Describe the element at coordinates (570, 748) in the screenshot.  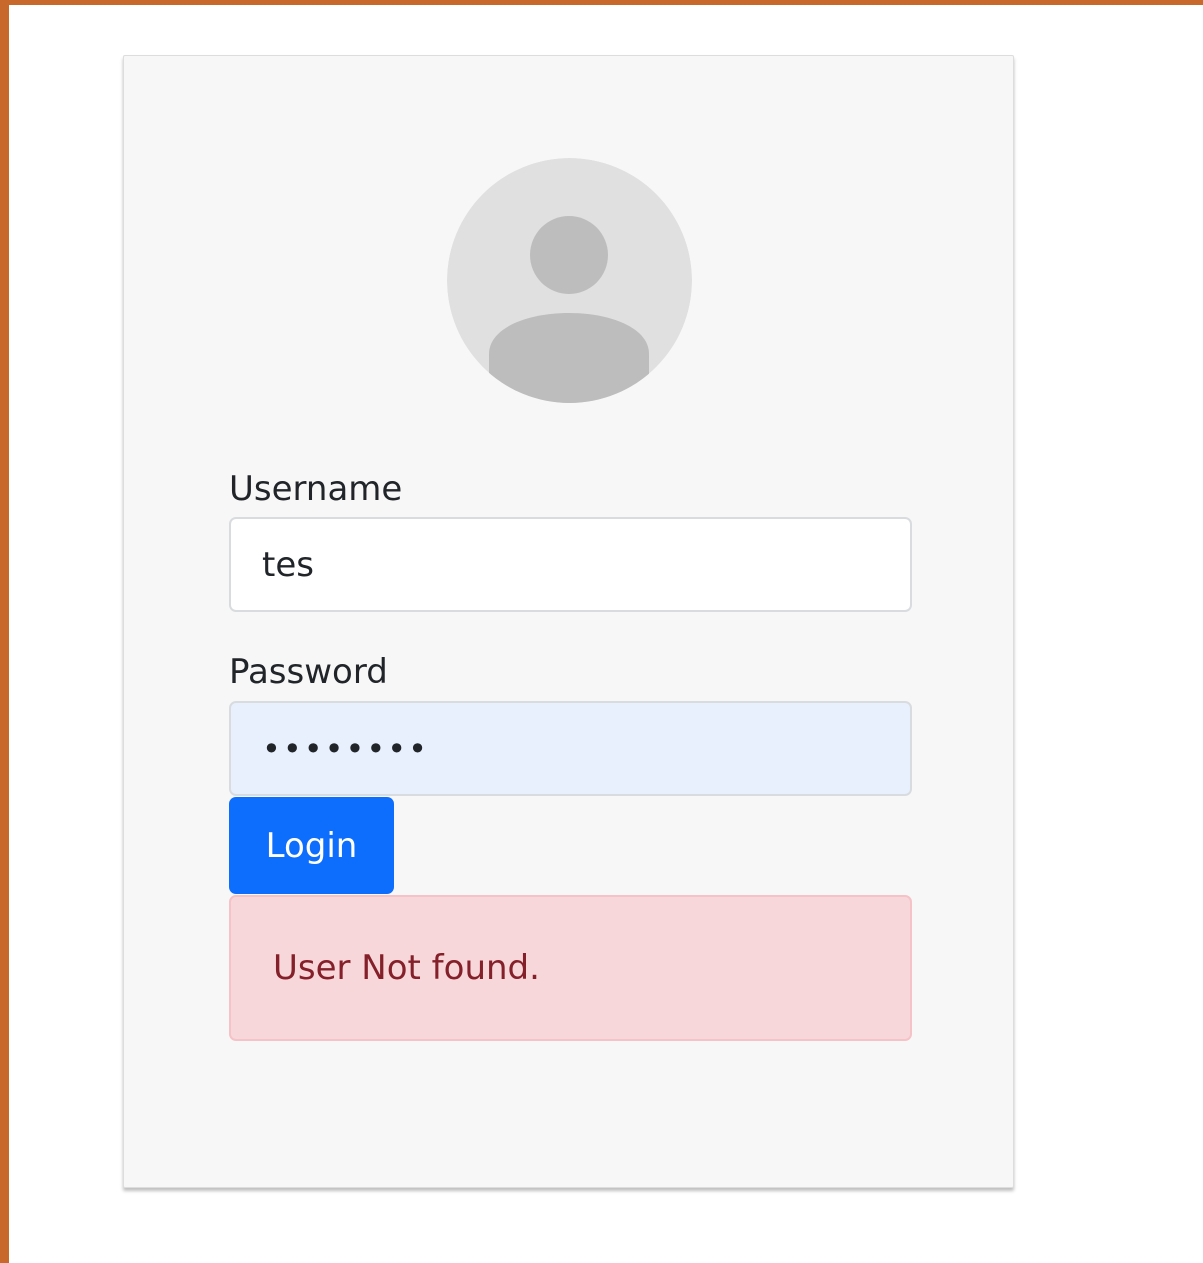
I see `password-input` at that location.